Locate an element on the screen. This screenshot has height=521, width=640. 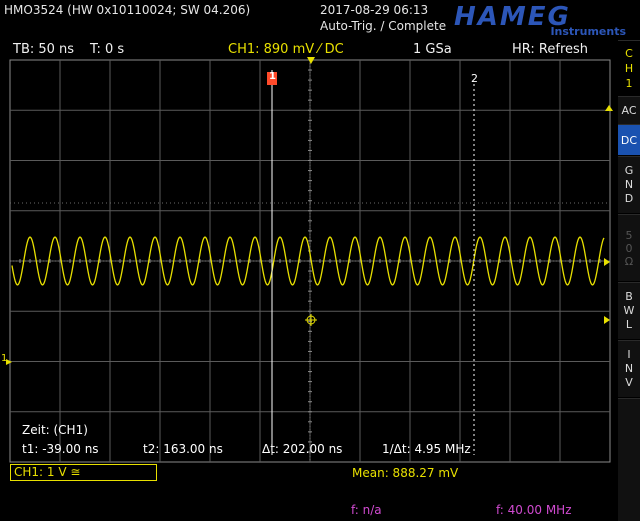
device-info: HMO3524 (HW 0x10110024; SW 04.206) is located at coordinates (127, 10).